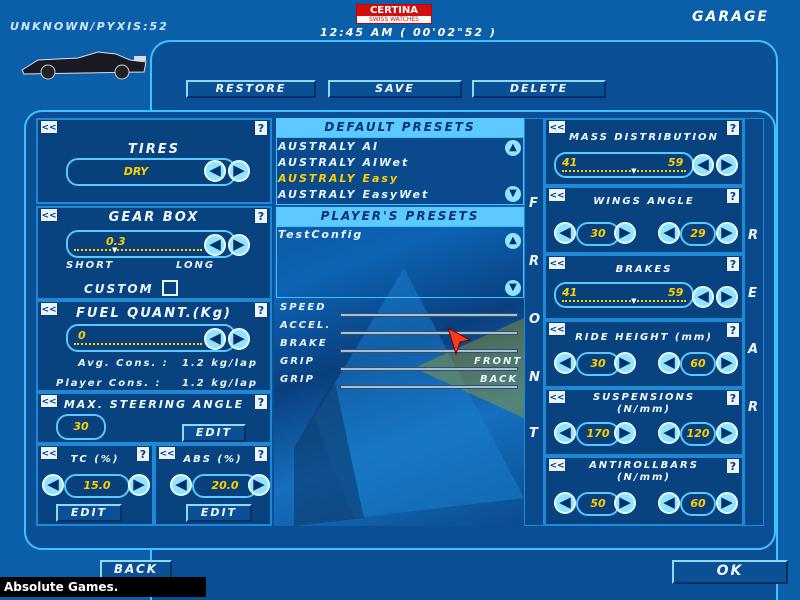 The height and width of the screenshot is (600, 800). I want to click on brakes-left-value: 41, so click(570, 292).